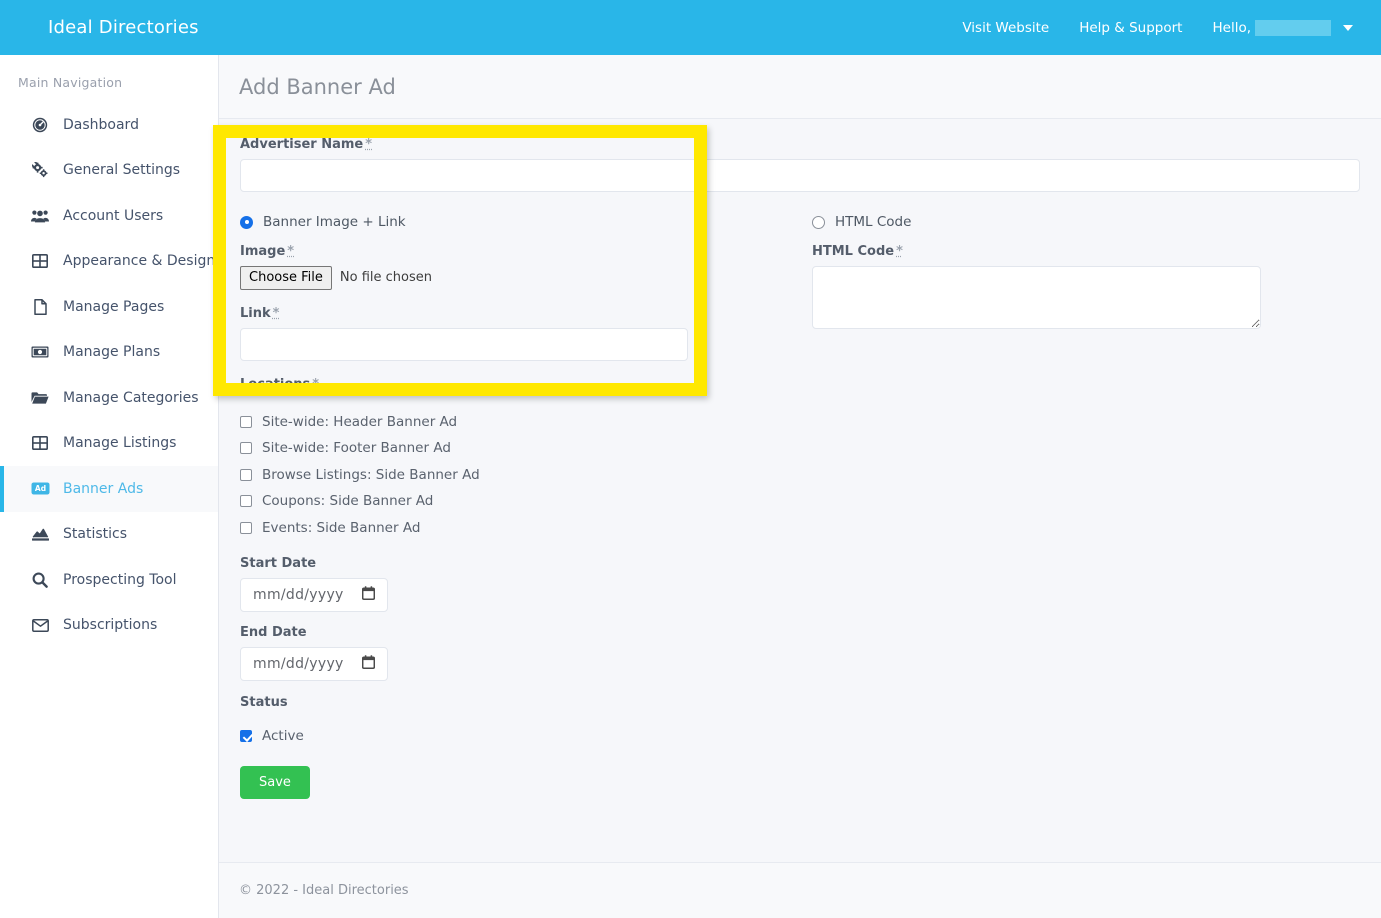 Image resolution: width=1381 pixels, height=918 pixels. What do you see at coordinates (1130, 28) in the screenshot?
I see `nav-help-support: Help & Support` at bounding box center [1130, 28].